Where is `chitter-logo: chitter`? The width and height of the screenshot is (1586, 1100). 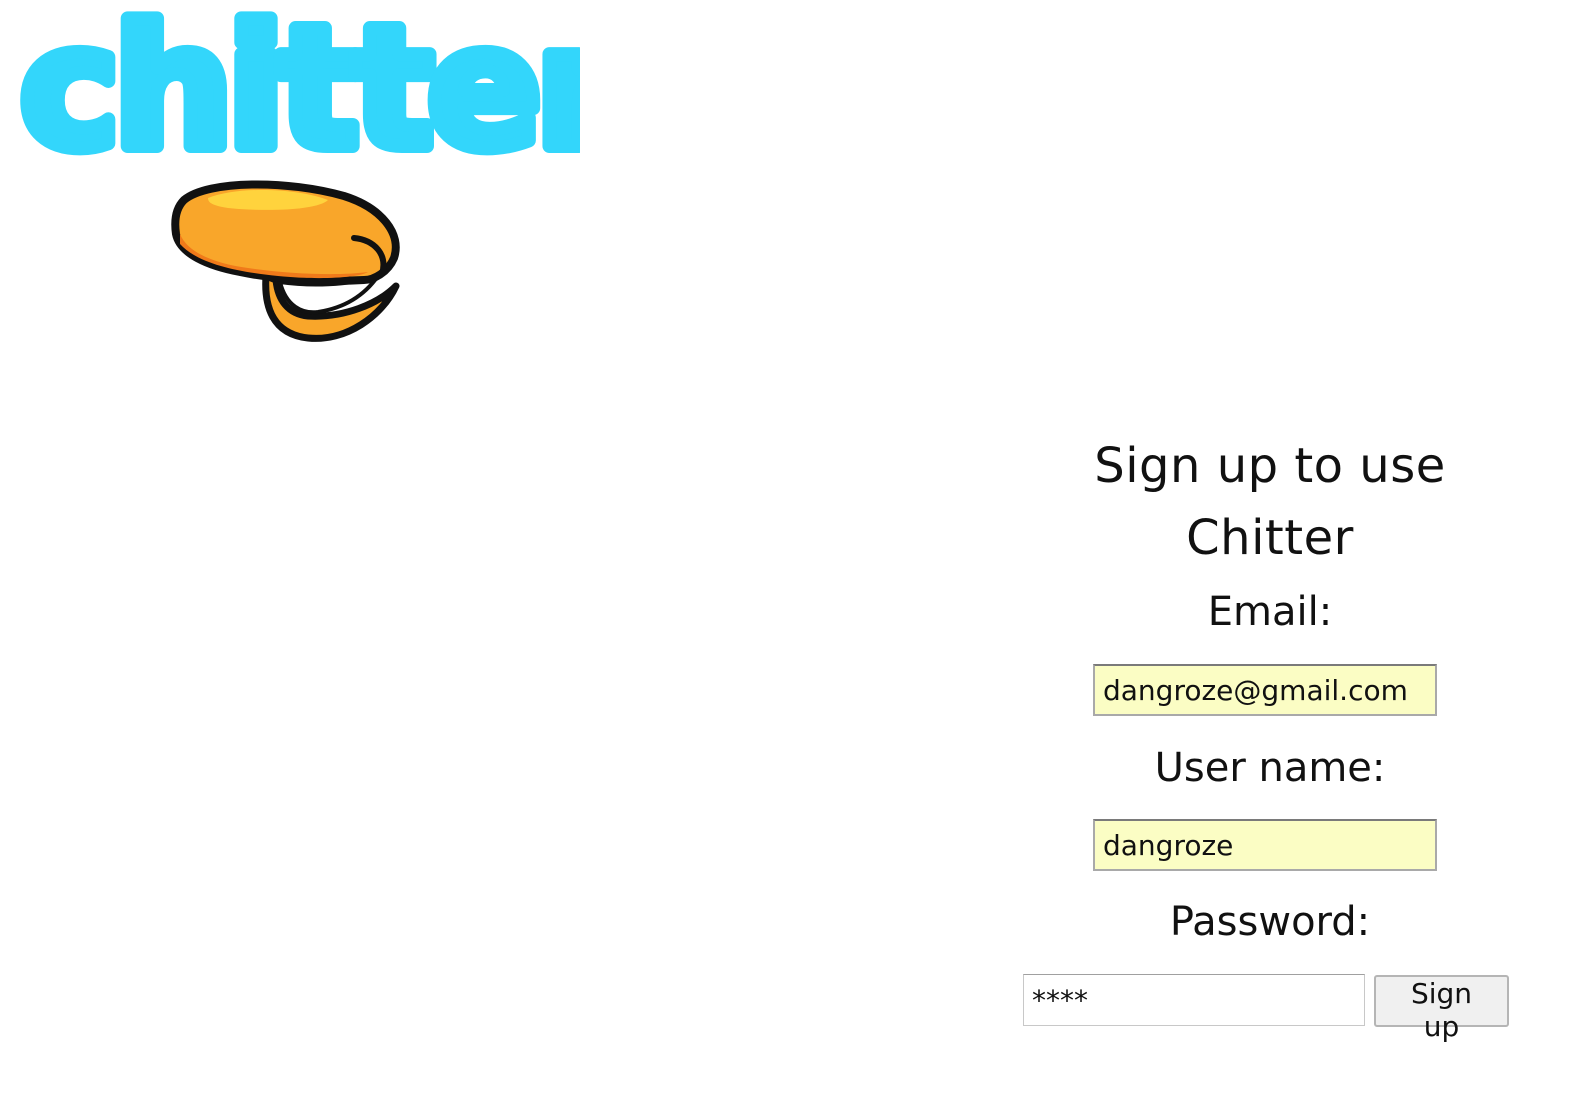 chitter-logo: chitter is located at coordinates (300, 180).